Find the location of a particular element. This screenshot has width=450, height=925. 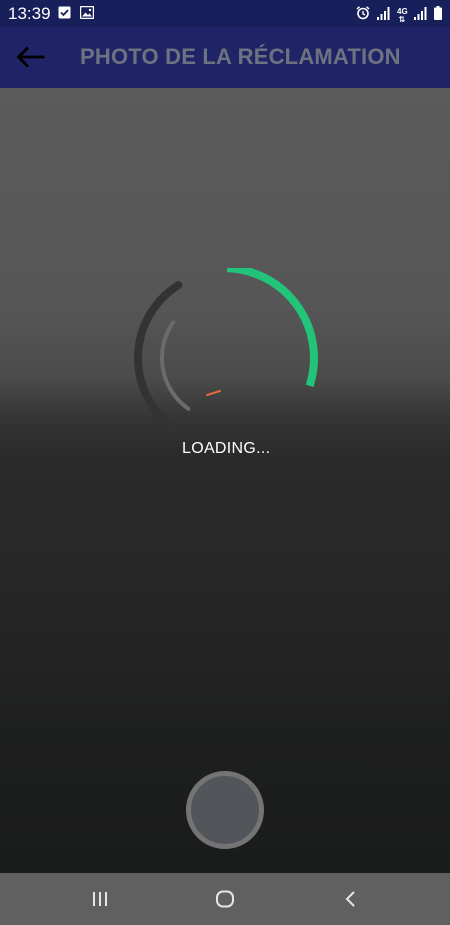

spinner-accent-mark is located at coordinates (213, 393).